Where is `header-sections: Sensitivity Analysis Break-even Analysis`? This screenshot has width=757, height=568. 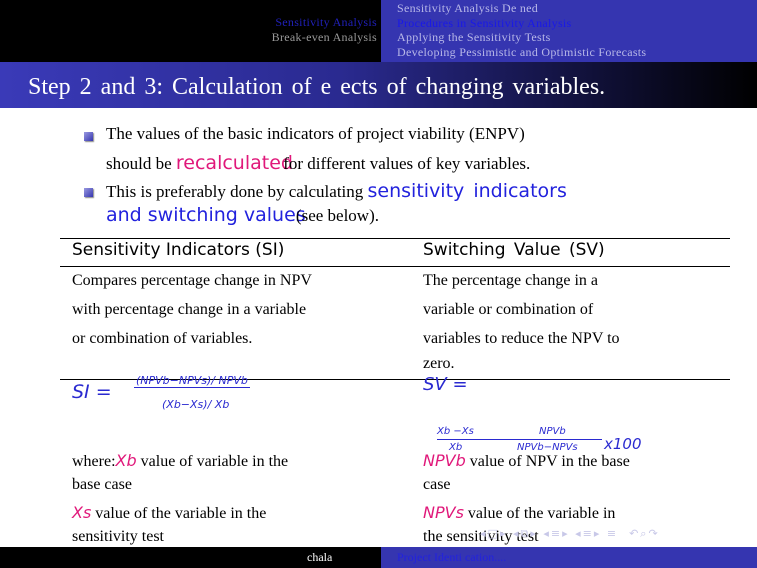 header-sections: Sensitivity Analysis Break-even Analysis is located at coordinates (190, 31).